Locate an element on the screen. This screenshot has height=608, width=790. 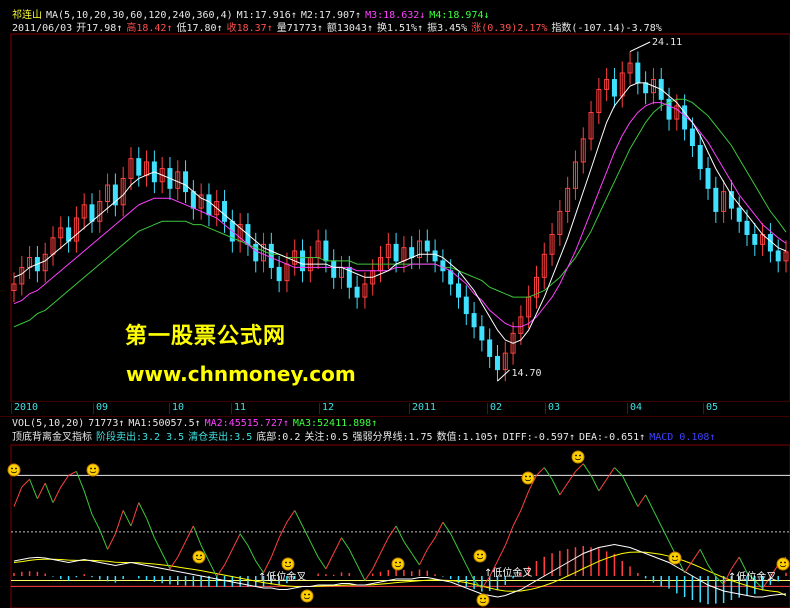
date-tick-label: 03 is located at coordinates (552, 408).